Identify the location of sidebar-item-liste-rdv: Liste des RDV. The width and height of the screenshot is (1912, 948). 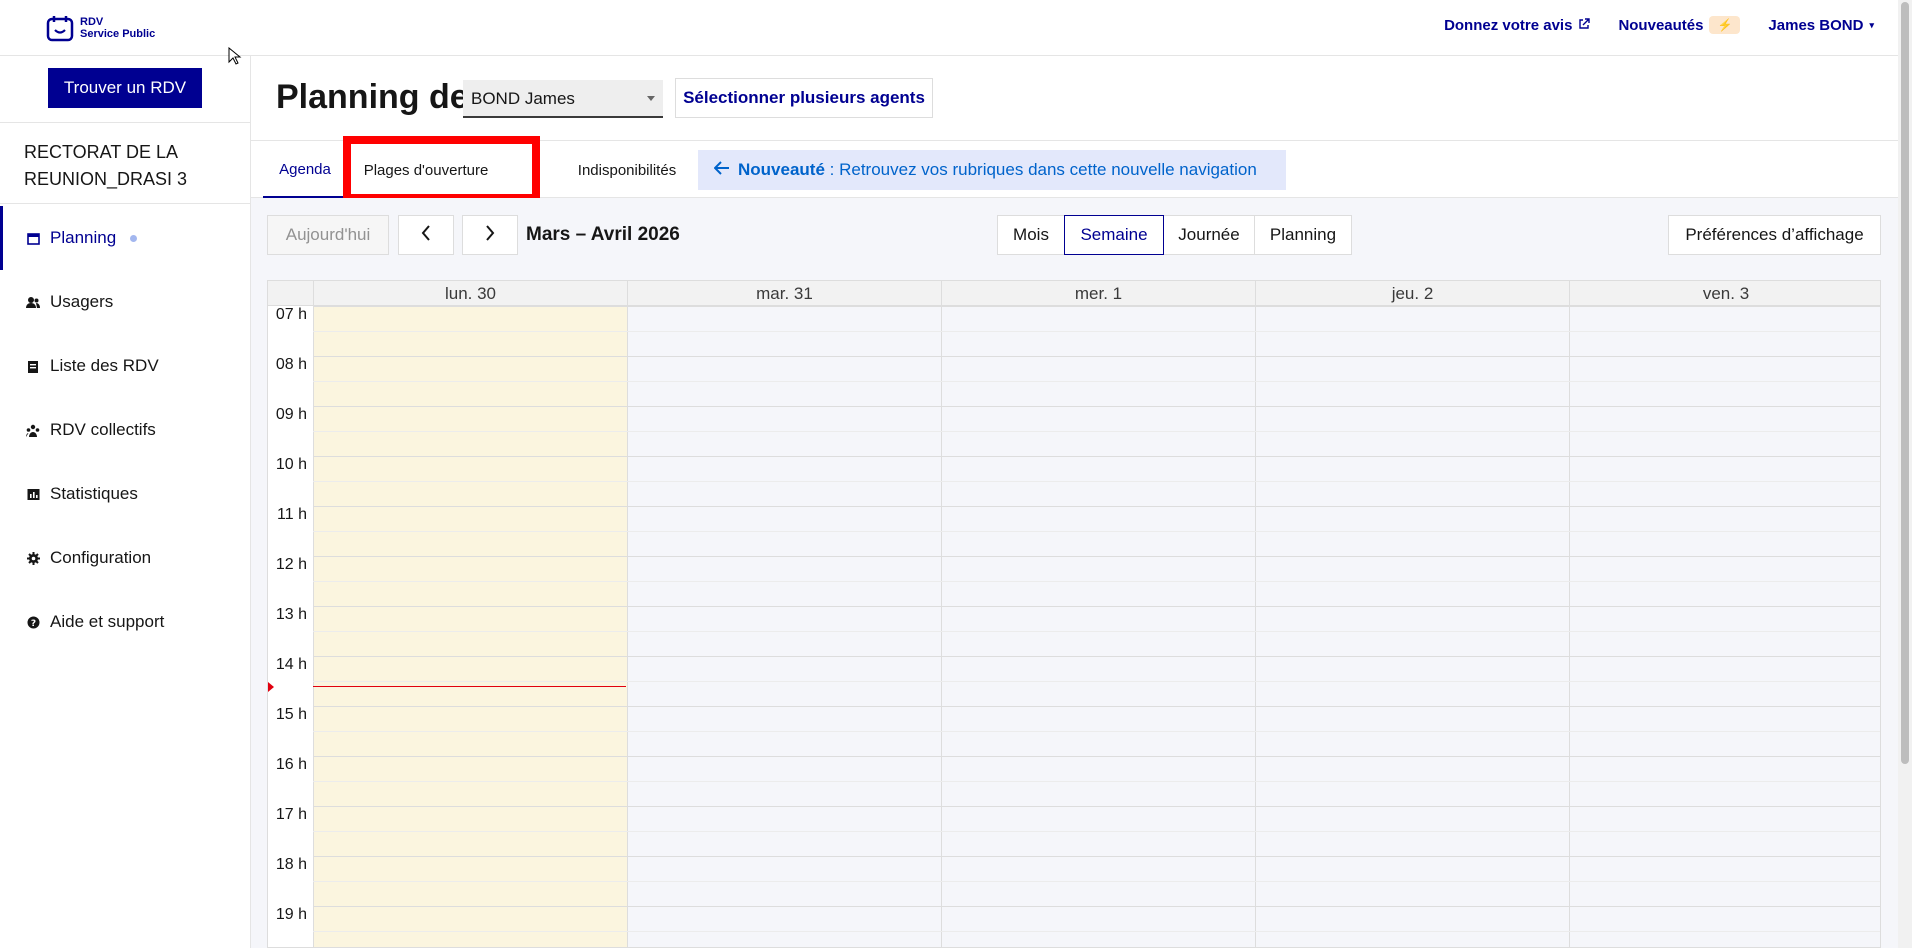
(125, 366).